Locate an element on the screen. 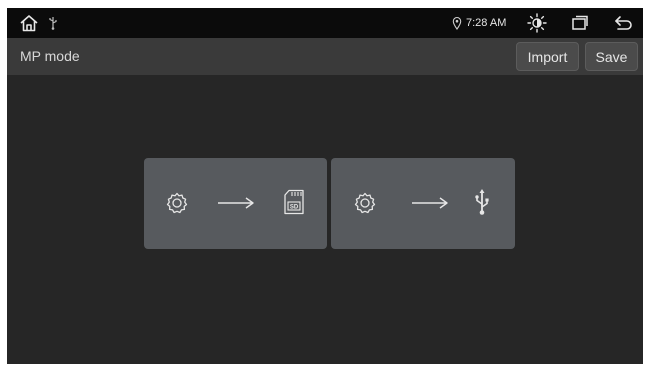 The width and height of the screenshot is (649, 367). title-bar: MP mode Import Save is located at coordinates (325, 56).